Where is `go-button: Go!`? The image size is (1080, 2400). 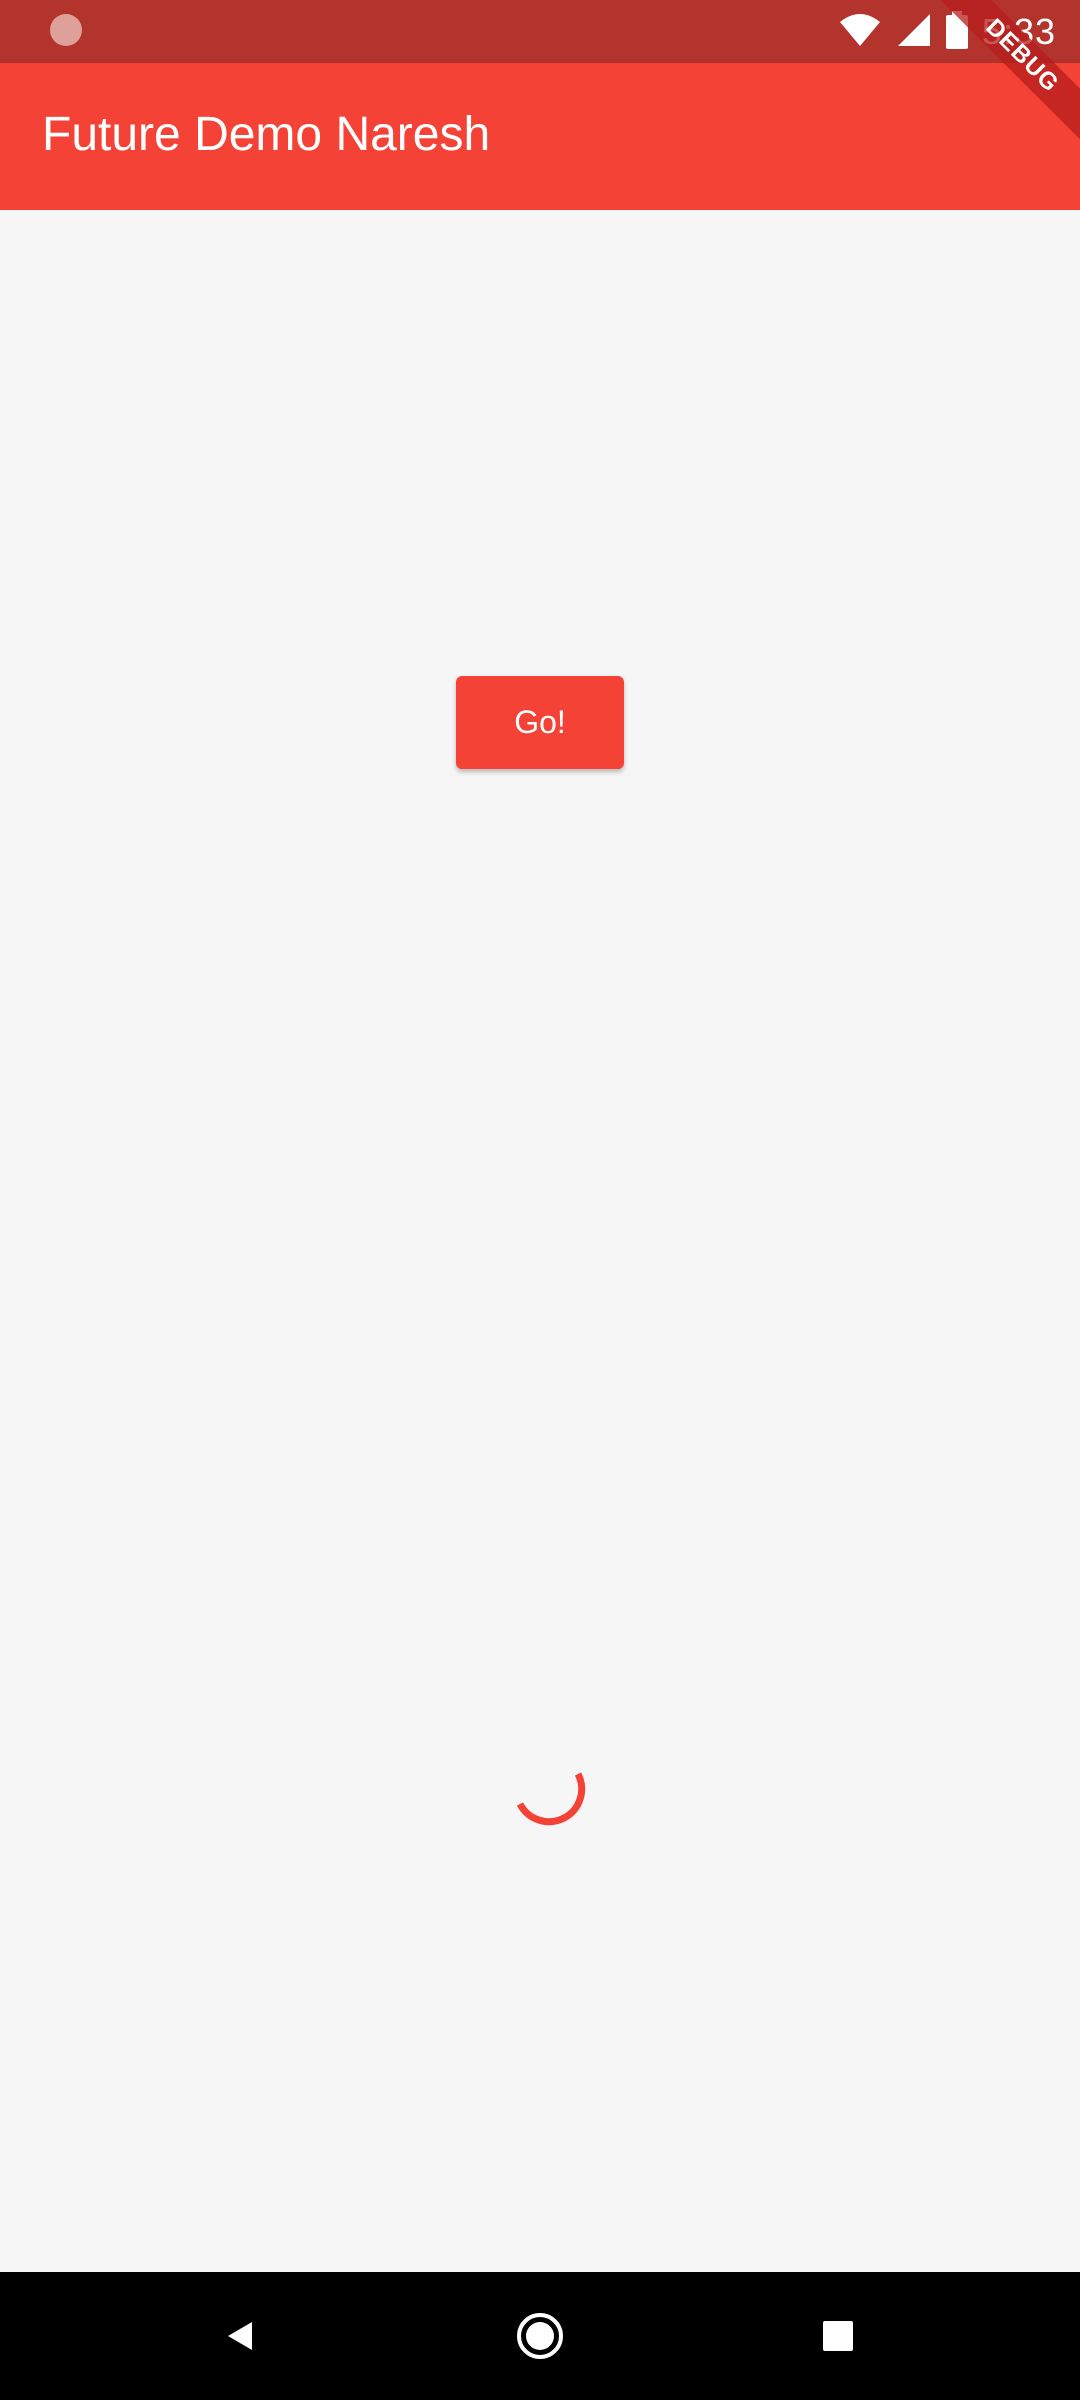 go-button: Go! is located at coordinates (540, 722).